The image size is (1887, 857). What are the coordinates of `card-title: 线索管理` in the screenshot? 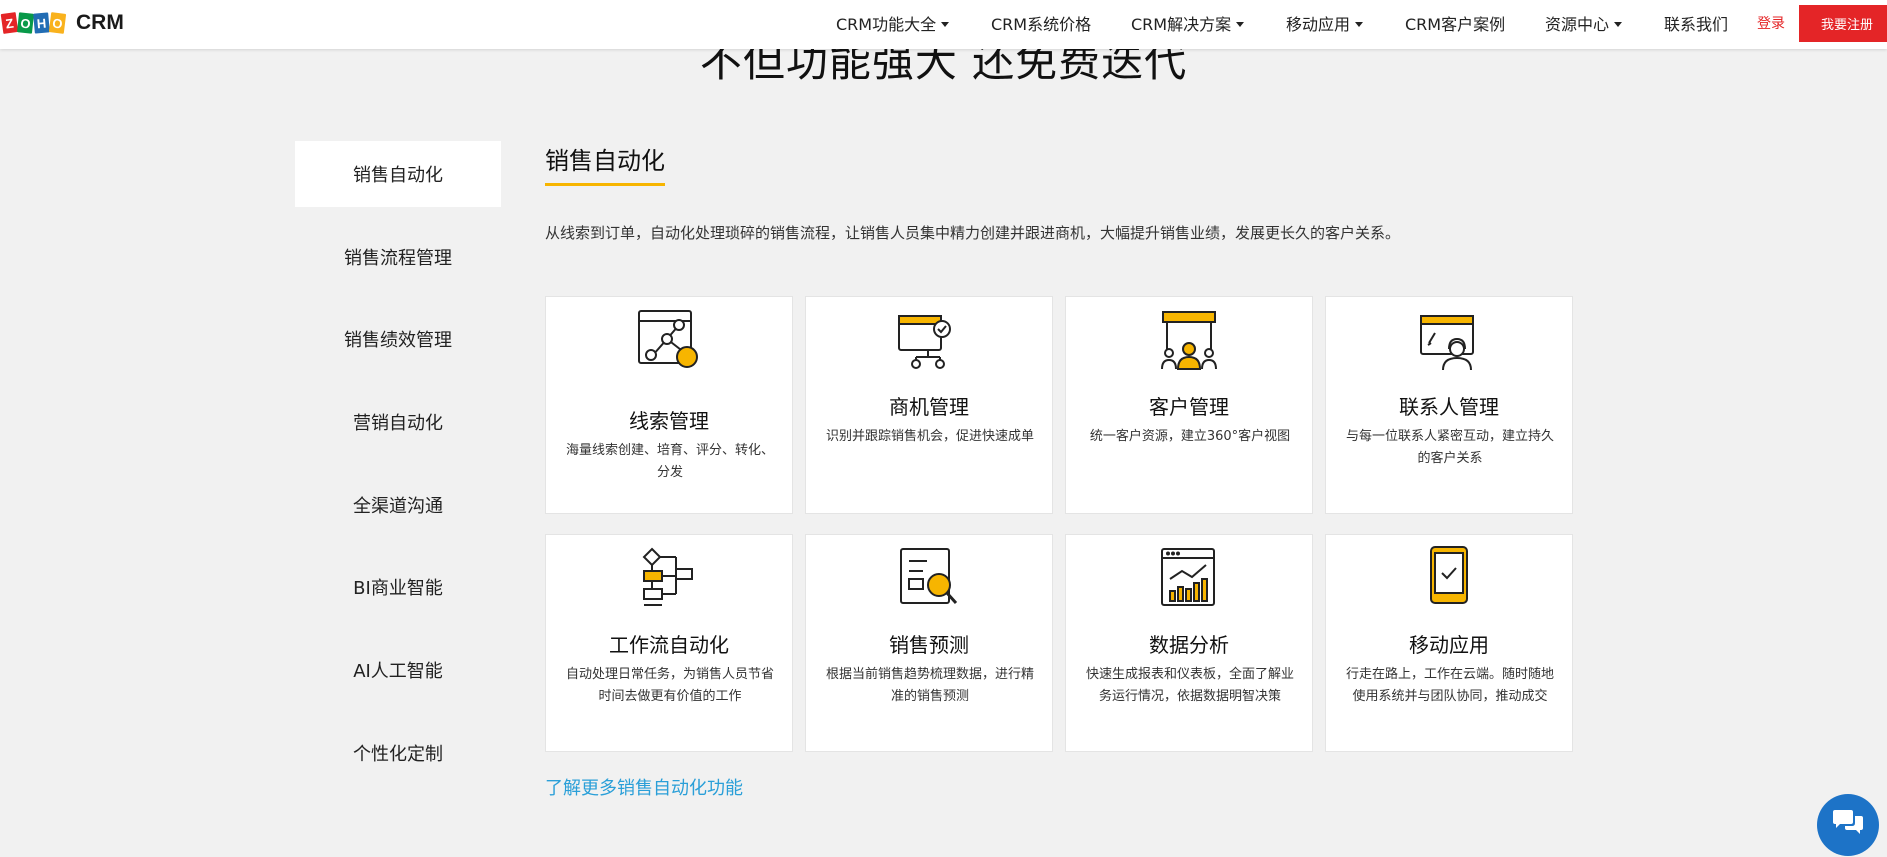 It's located at (669, 421).